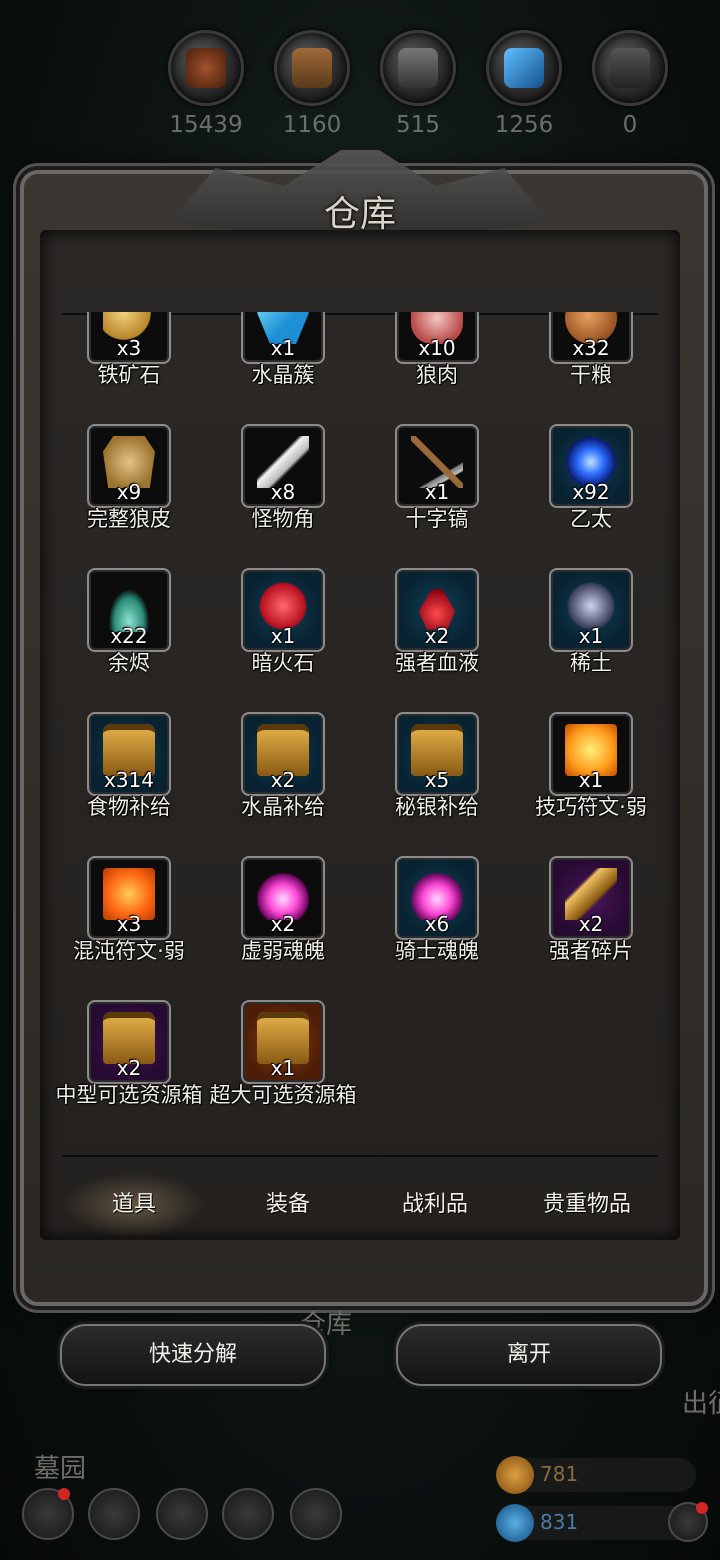 This screenshot has width=720, height=1560. What do you see at coordinates (283, 951) in the screenshot?
I see `item-name: 虚弱魂魄` at bounding box center [283, 951].